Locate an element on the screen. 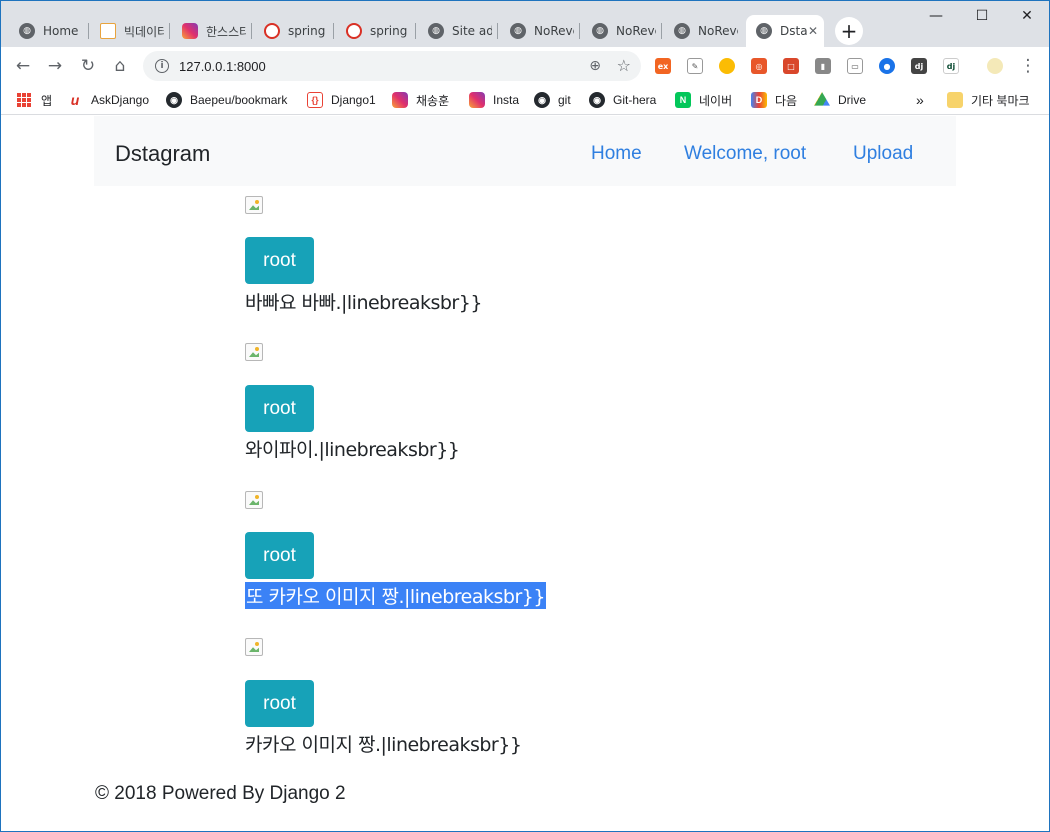  tab-label: Site adm is located at coordinates (472, 31).